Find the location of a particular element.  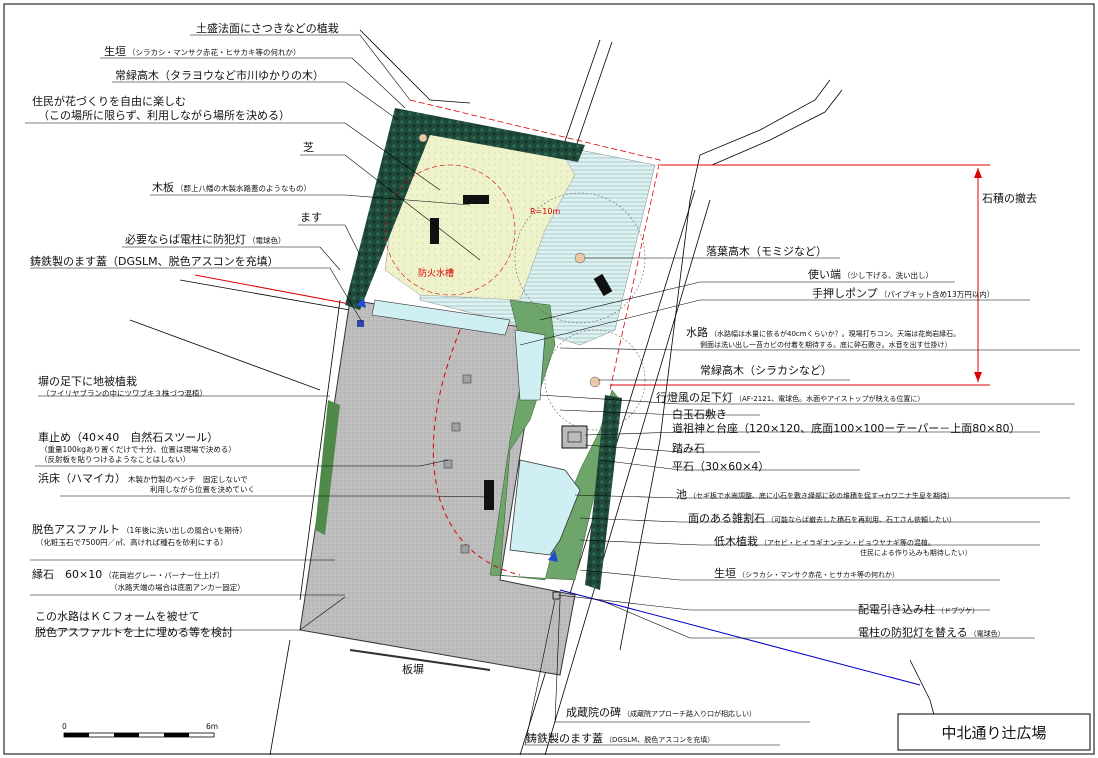

label-car-stop-note1: （重量100kgあり置くだけで十分、位置は現場で決める） is located at coordinates (138, 449).